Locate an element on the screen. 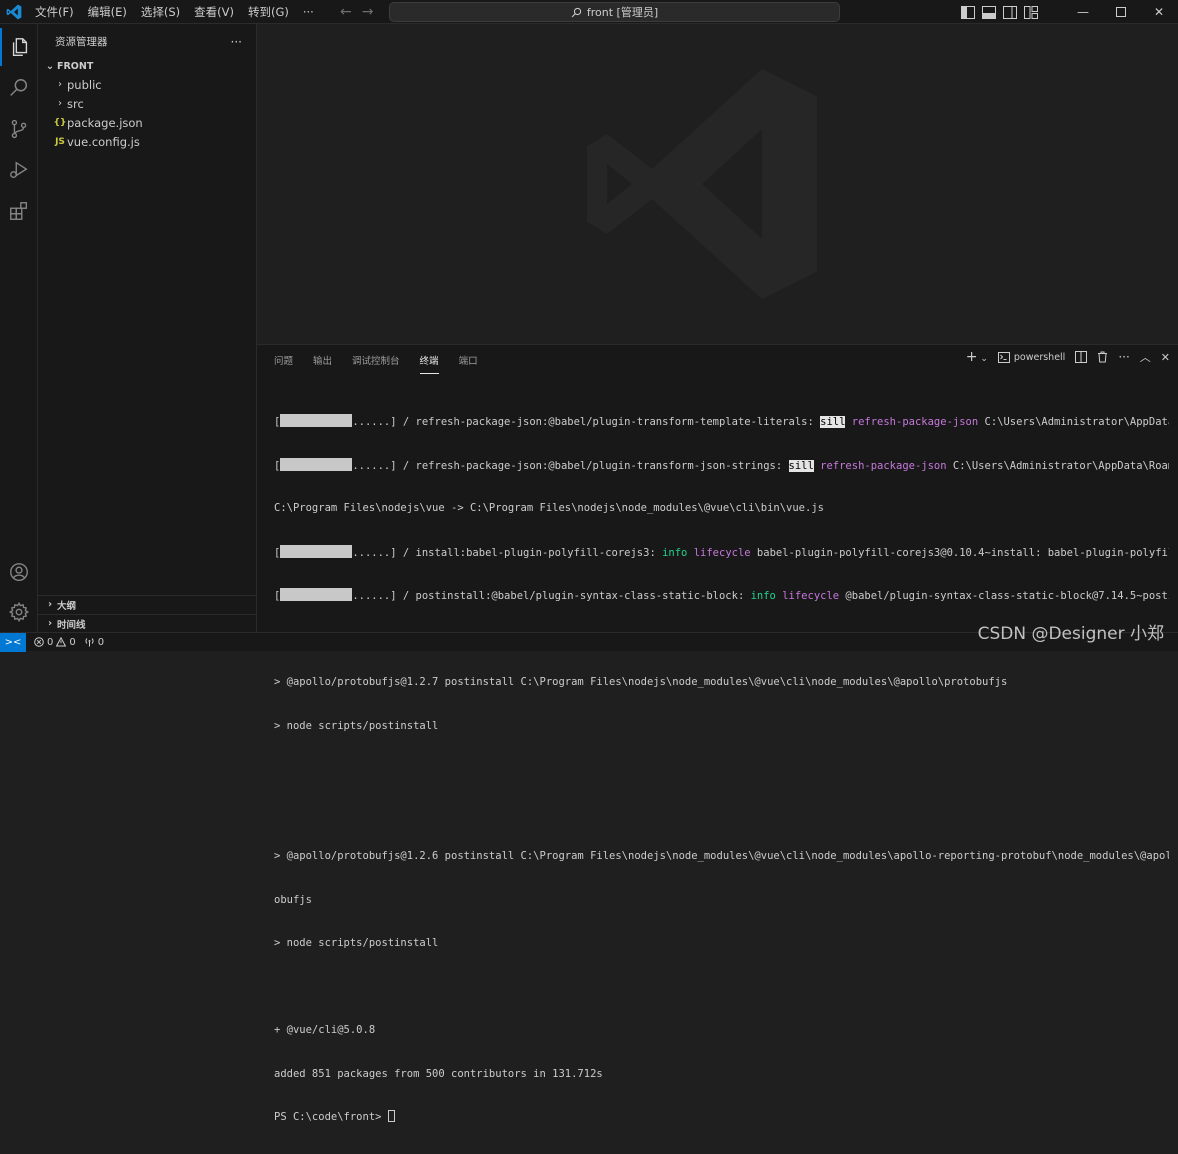  settings-gear-icon is located at coordinates (19, 612).